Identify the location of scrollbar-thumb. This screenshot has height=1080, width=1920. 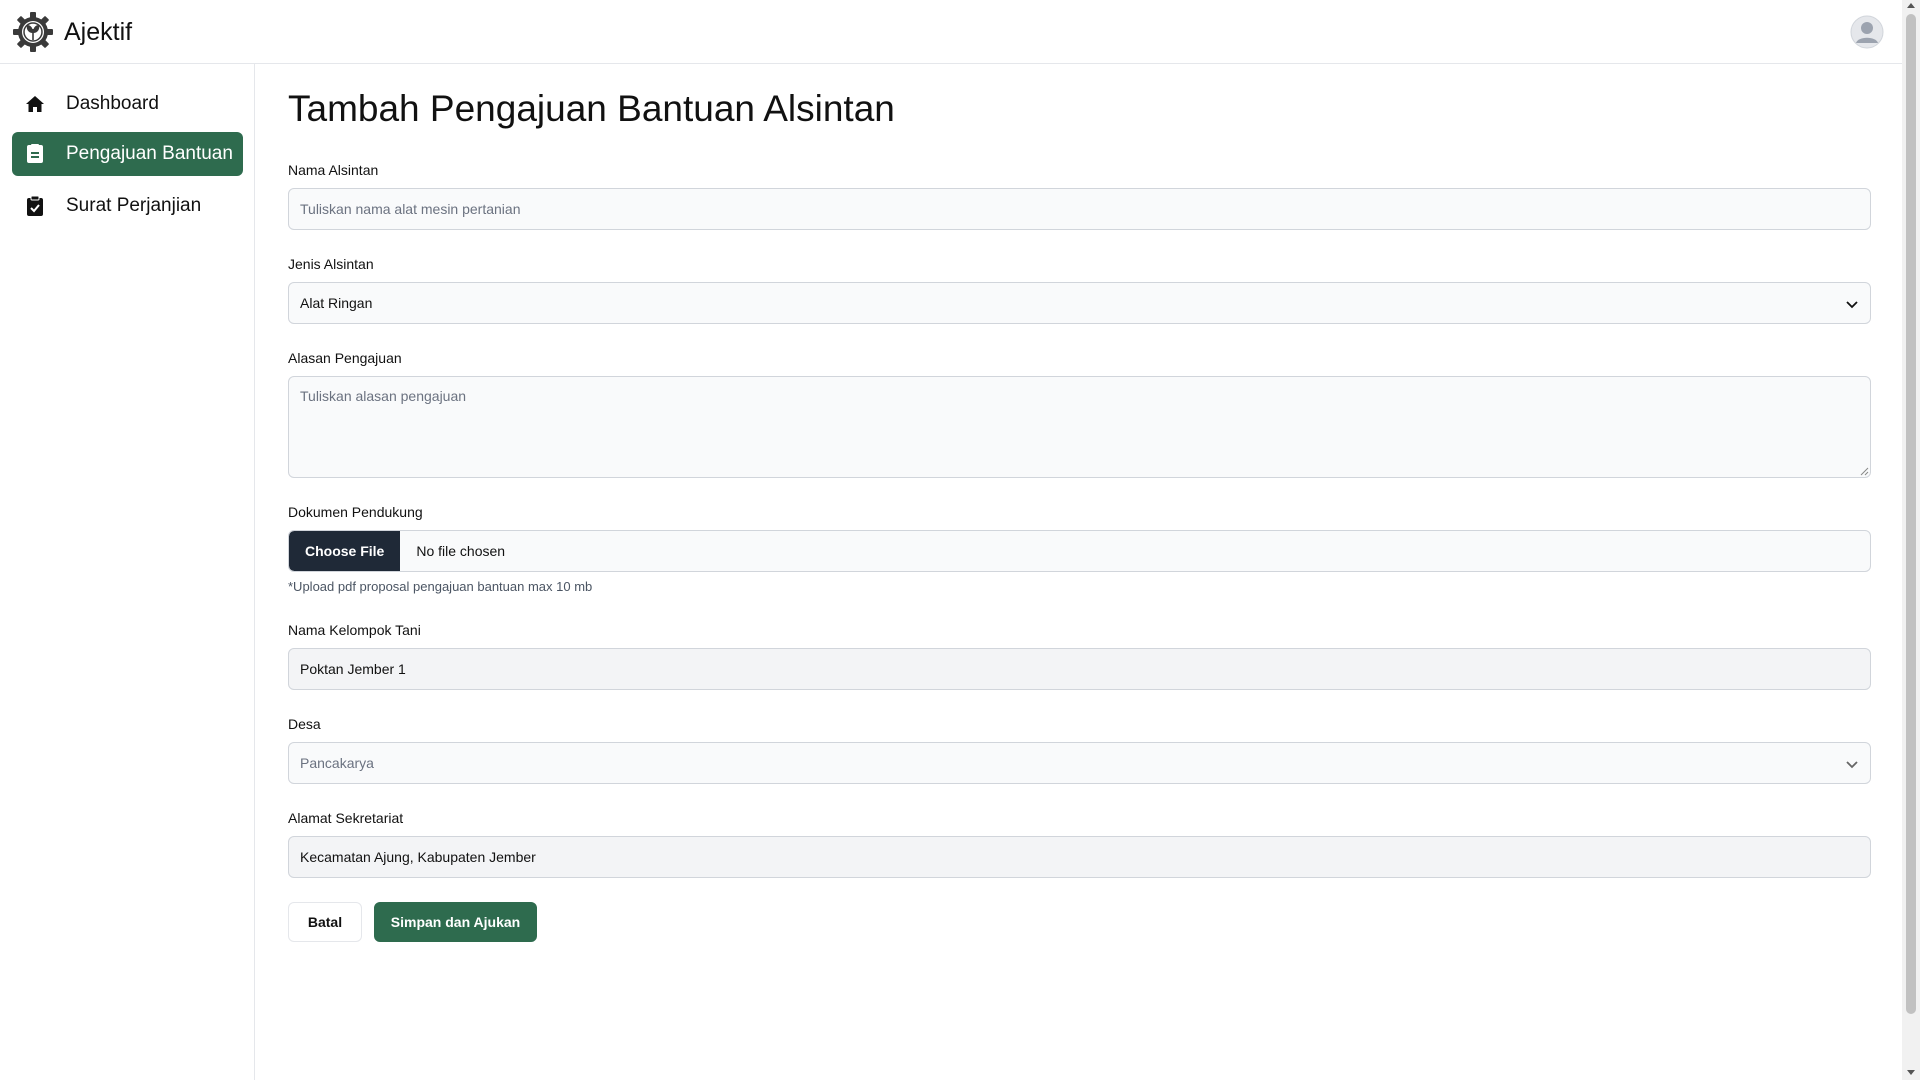
(1911, 514).